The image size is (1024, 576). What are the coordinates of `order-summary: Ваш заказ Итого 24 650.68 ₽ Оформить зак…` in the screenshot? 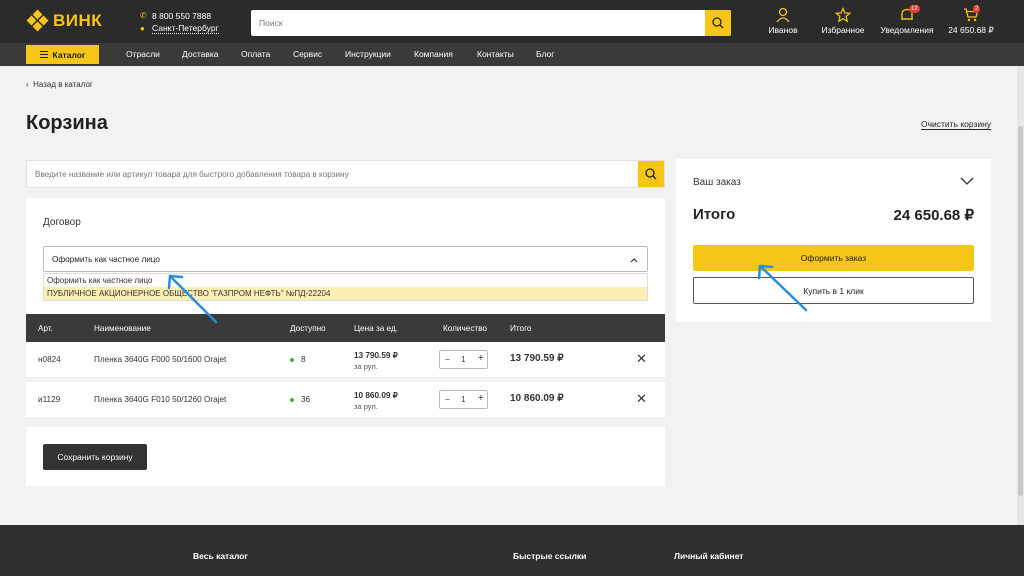 It's located at (833, 240).